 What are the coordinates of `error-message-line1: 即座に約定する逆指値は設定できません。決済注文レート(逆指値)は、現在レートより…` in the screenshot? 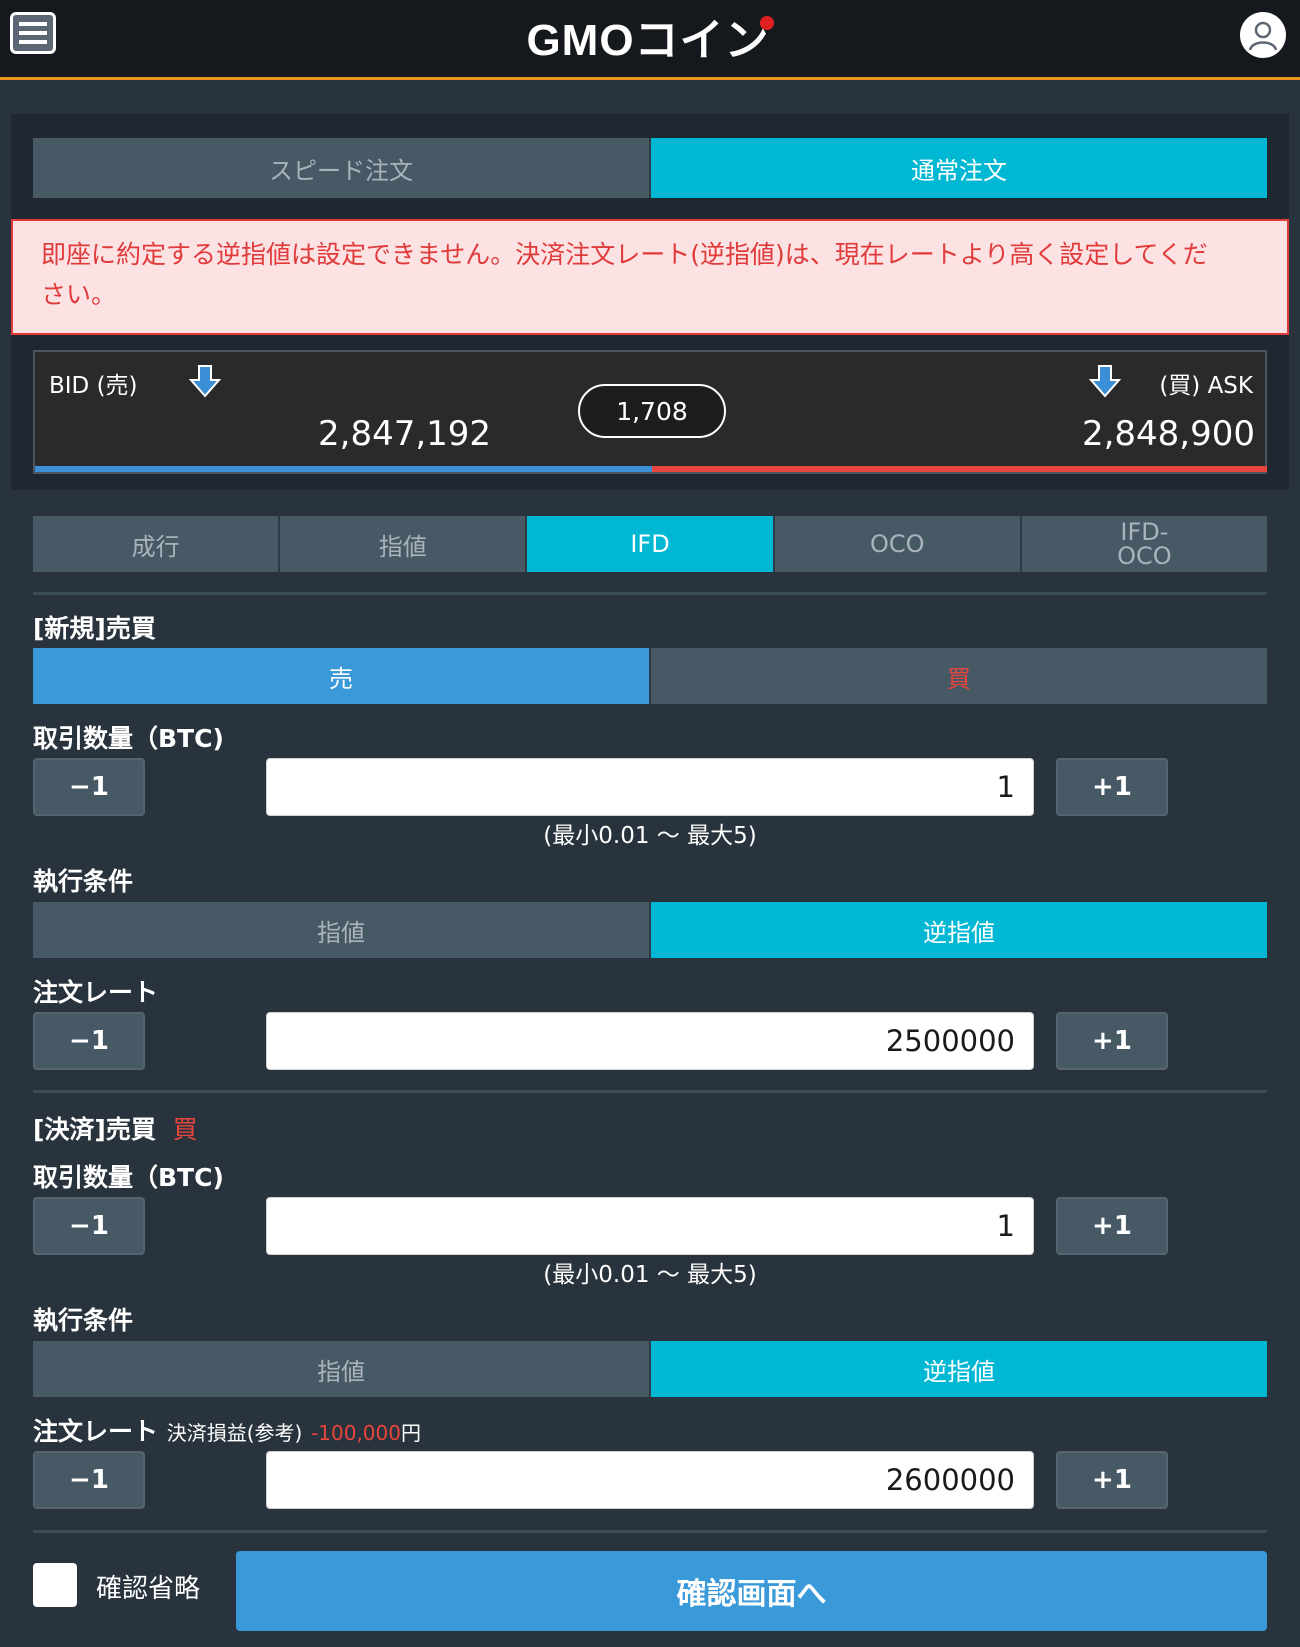 It's located at (624, 254).